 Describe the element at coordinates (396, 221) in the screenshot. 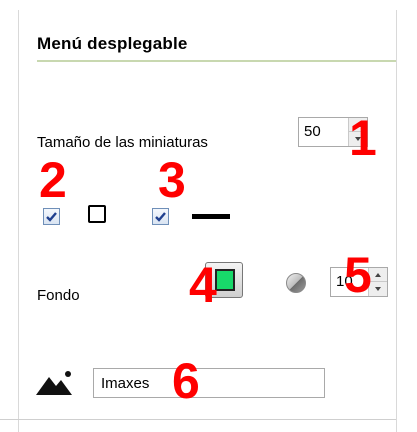

I see `panel-right-border` at that location.